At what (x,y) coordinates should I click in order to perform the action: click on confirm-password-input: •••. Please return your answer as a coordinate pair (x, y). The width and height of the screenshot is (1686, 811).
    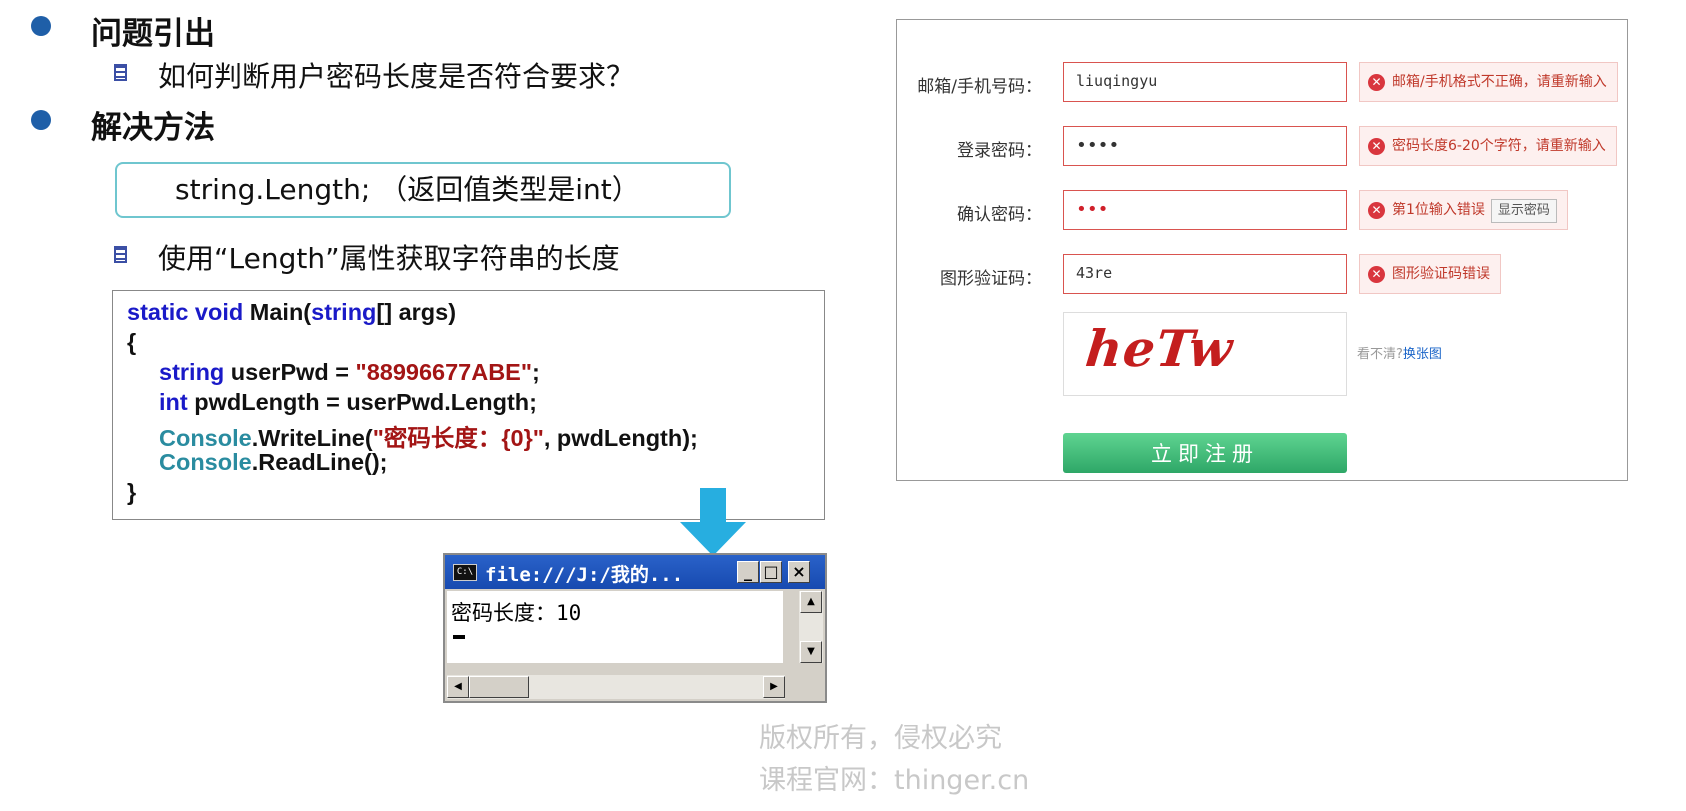
    Looking at the image, I should click on (1205, 210).